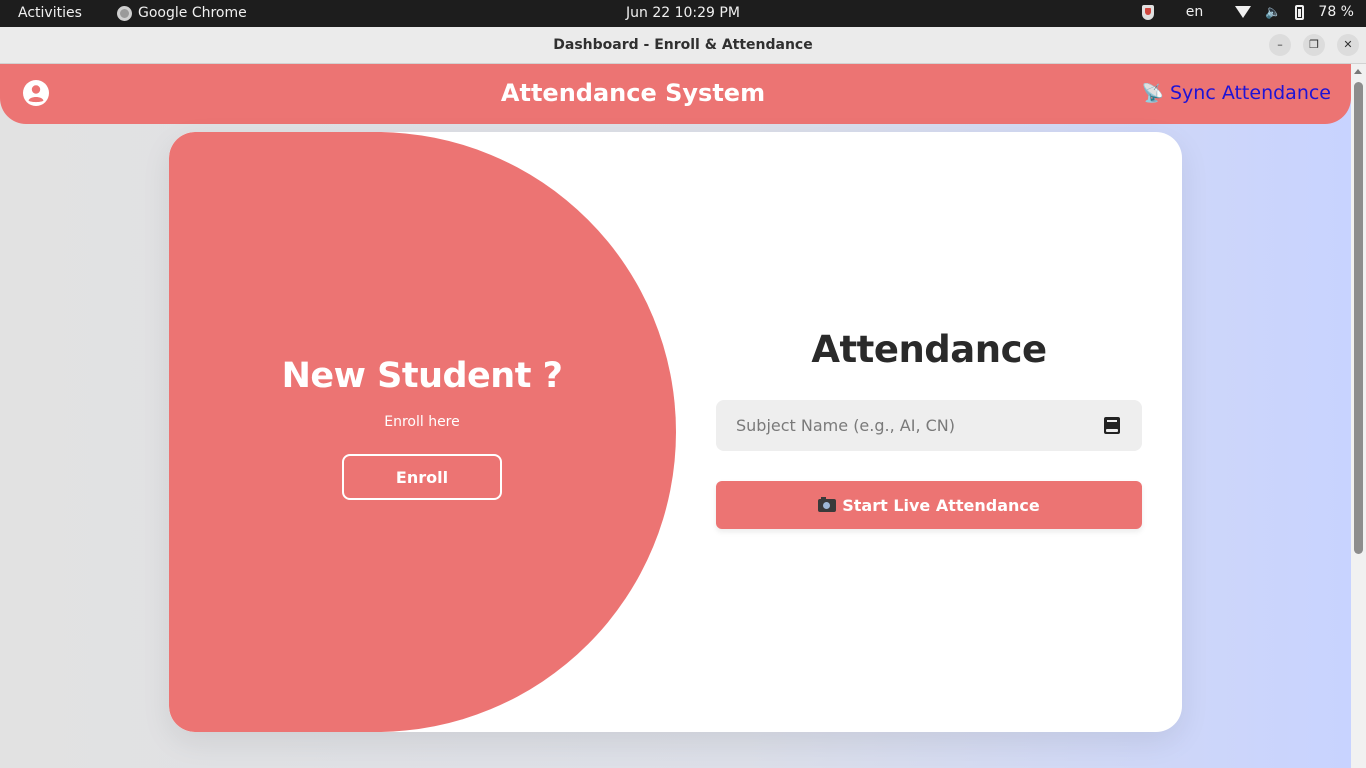 The image size is (1366, 768). I want to click on book-icon, so click(1112, 425).